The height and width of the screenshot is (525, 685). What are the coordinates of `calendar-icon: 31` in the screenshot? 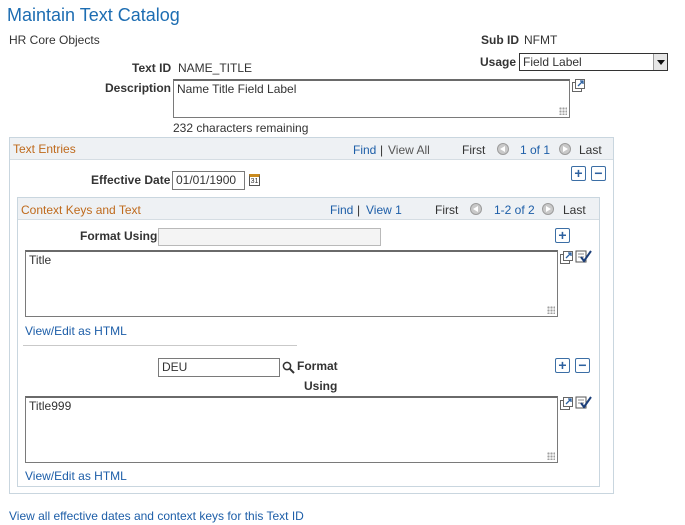 It's located at (254, 180).